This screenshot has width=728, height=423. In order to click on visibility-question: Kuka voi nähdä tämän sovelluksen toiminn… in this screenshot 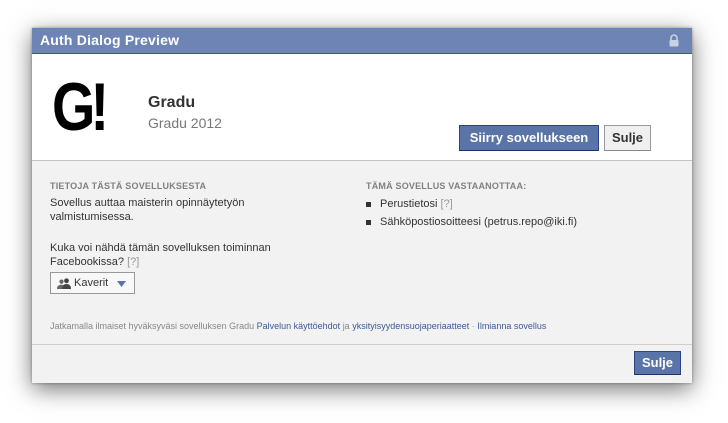, I will do `click(185, 255)`.